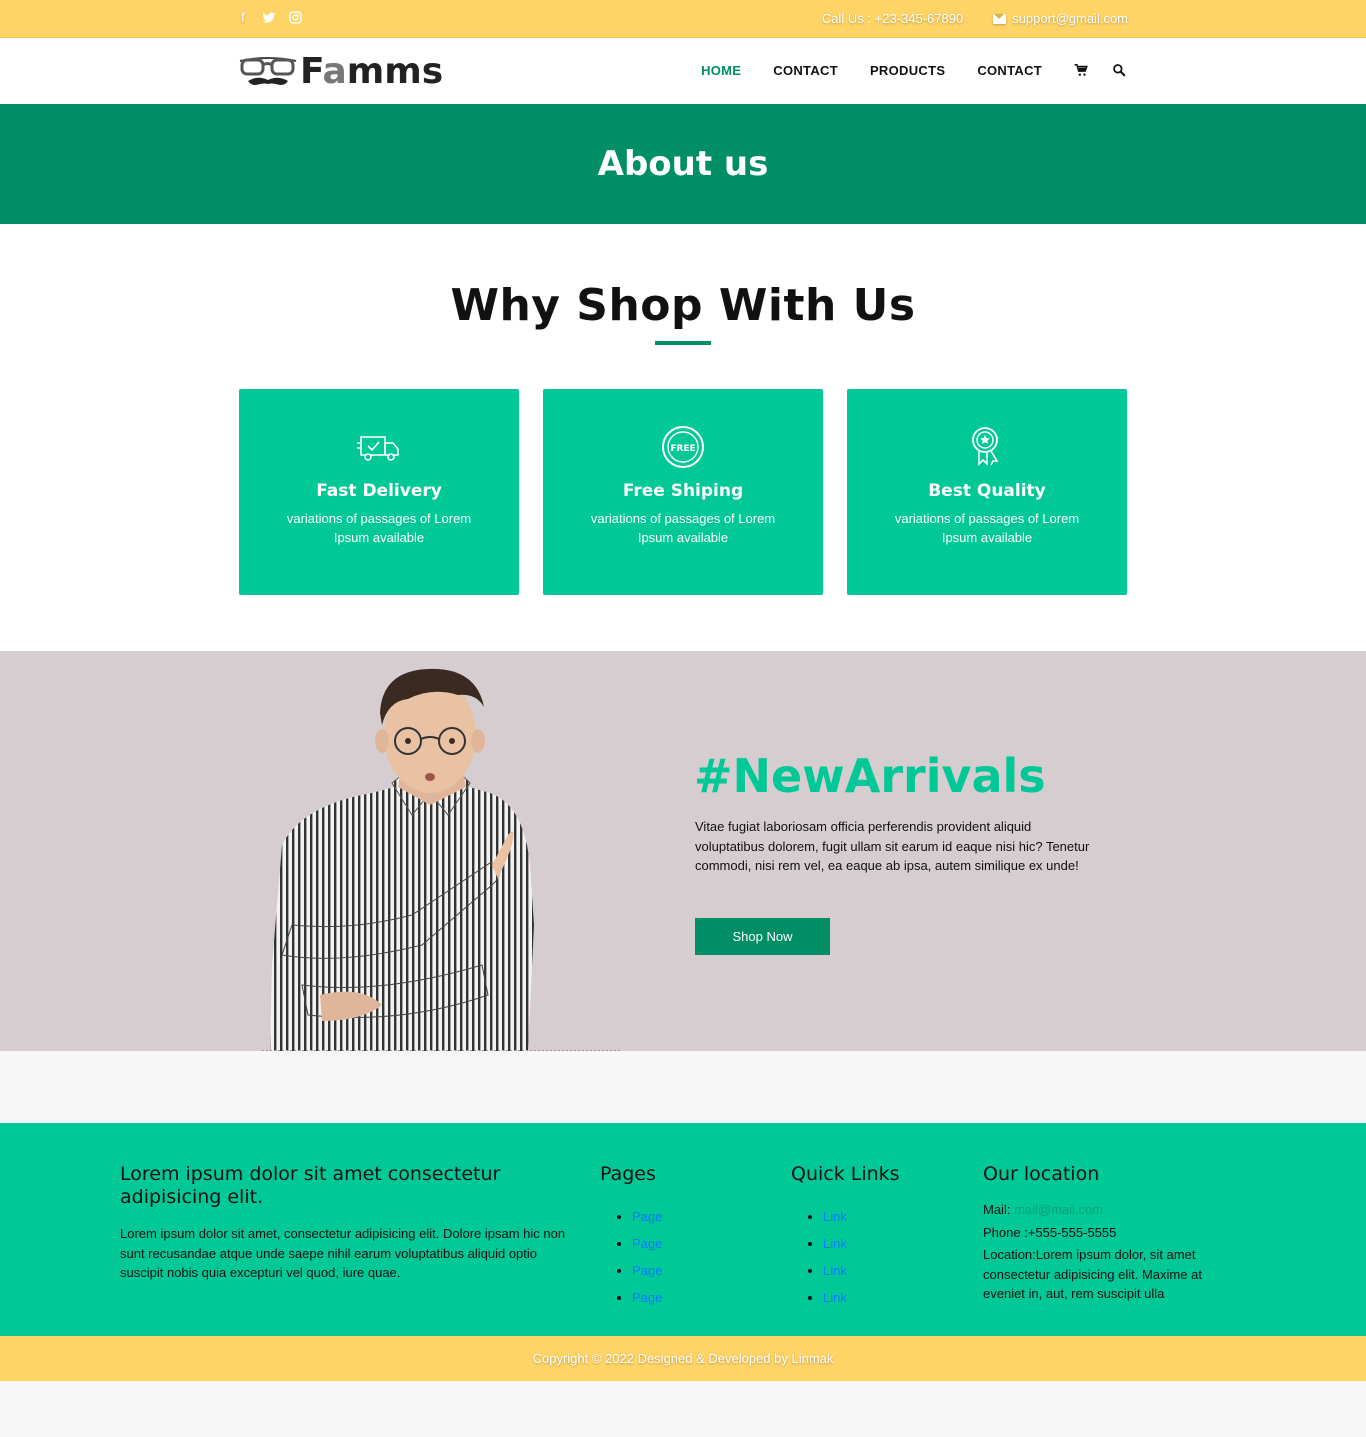  What do you see at coordinates (683, 305) in the screenshot?
I see `section-title: Why Shop With Us` at bounding box center [683, 305].